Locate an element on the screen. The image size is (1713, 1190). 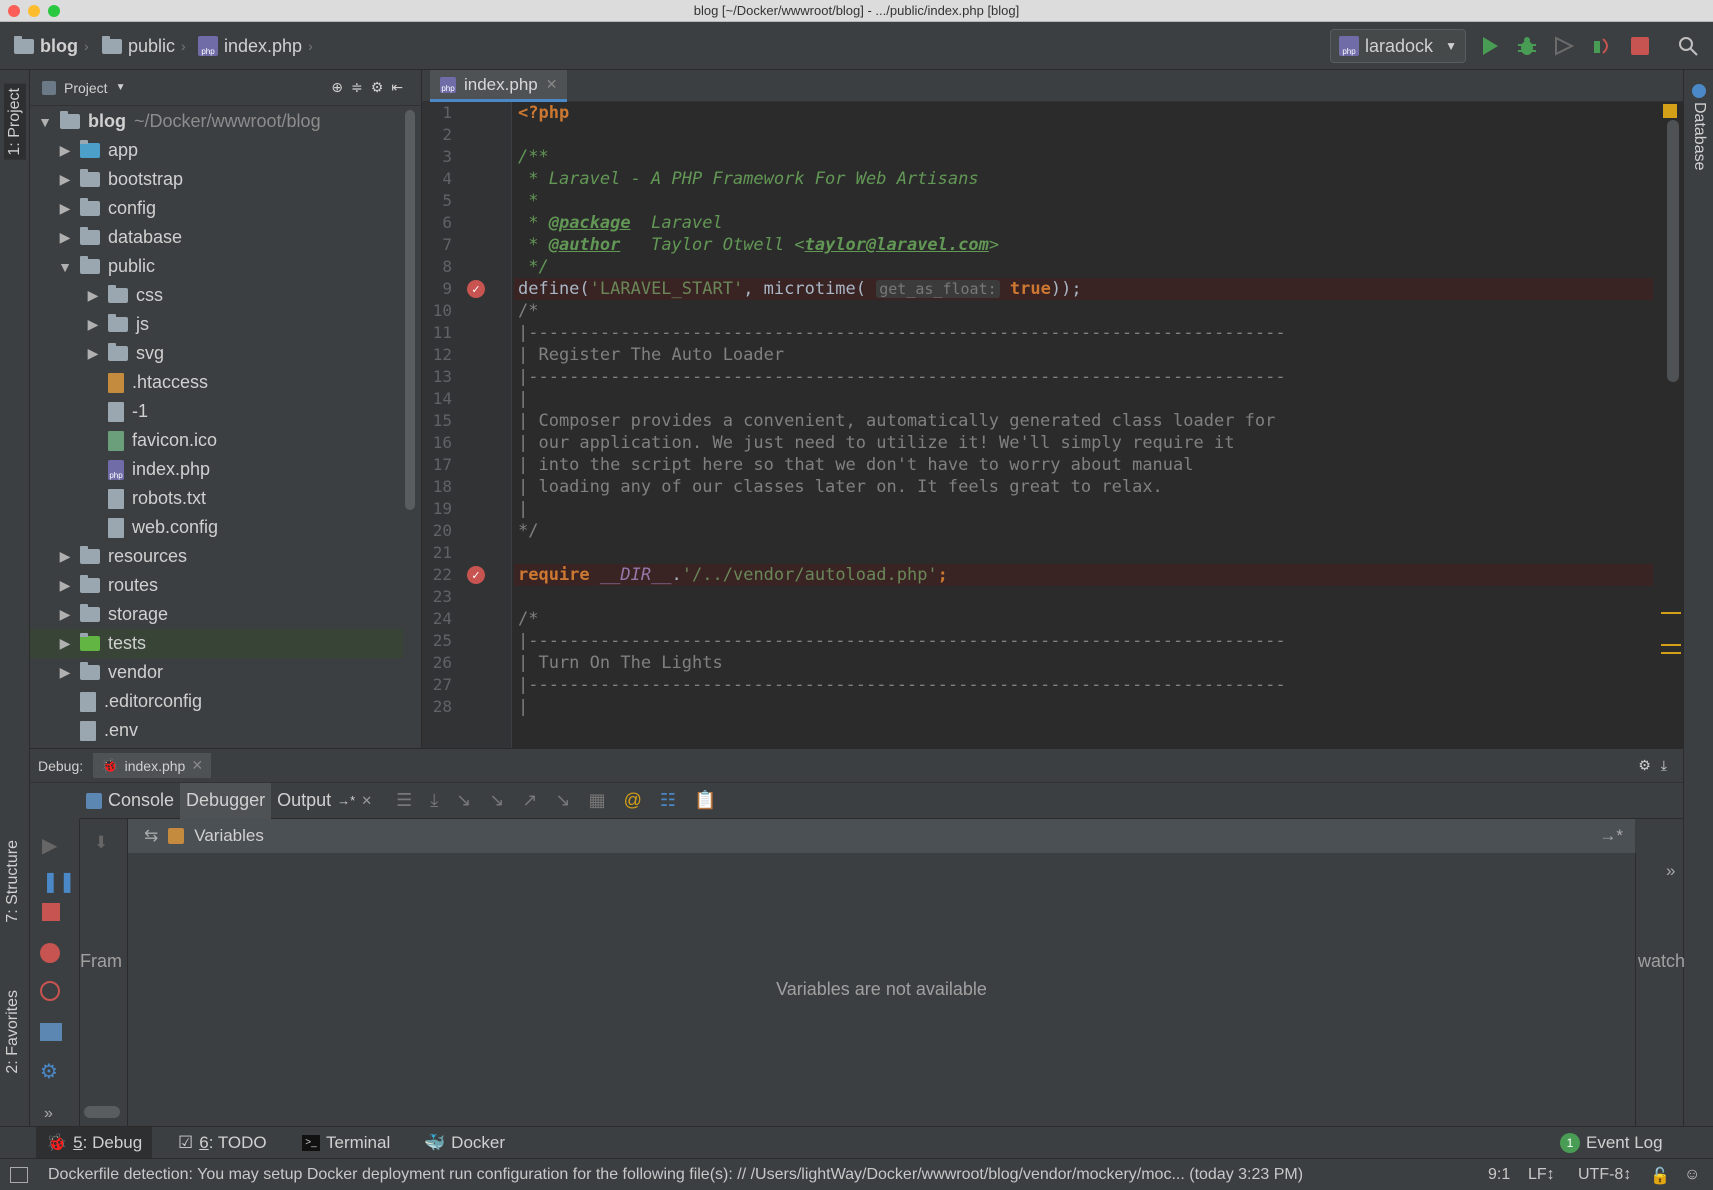
chevron-down-icon: ▼ is located at coordinates (121, 87).